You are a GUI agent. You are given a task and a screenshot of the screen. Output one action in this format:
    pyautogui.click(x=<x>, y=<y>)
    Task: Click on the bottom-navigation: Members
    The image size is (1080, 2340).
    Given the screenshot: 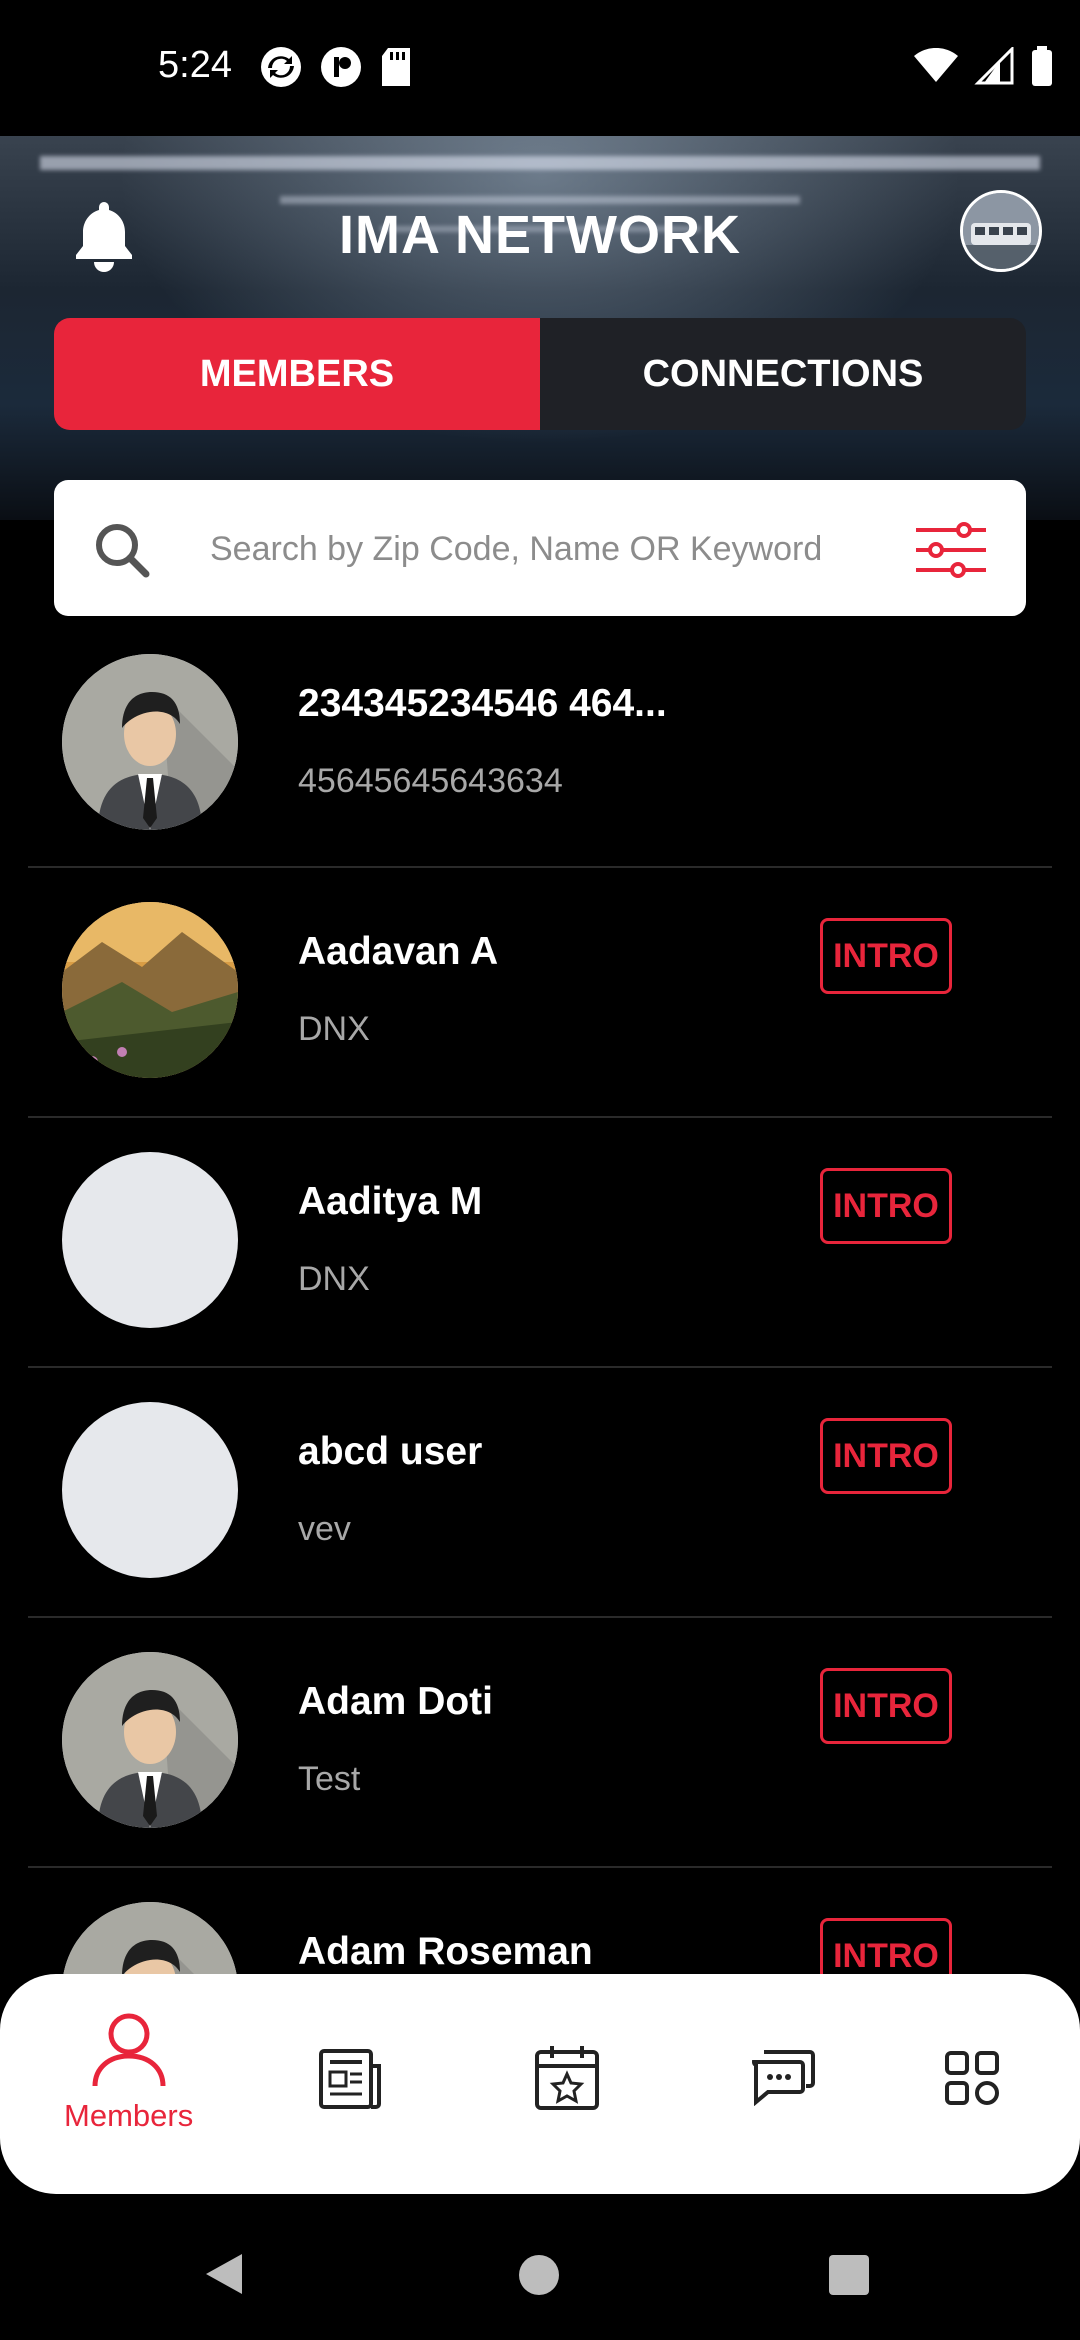 What is the action you would take?
    pyautogui.click(x=540, y=2084)
    